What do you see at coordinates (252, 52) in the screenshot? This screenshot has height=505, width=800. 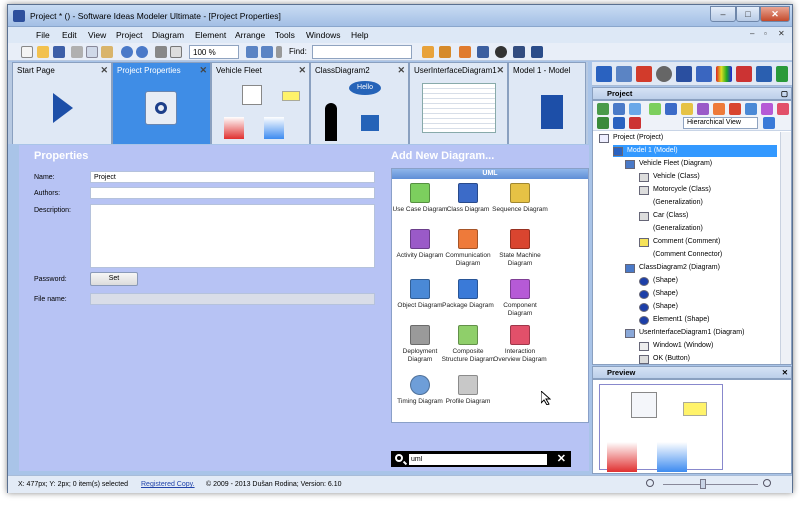 I see `align-icon` at bounding box center [252, 52].